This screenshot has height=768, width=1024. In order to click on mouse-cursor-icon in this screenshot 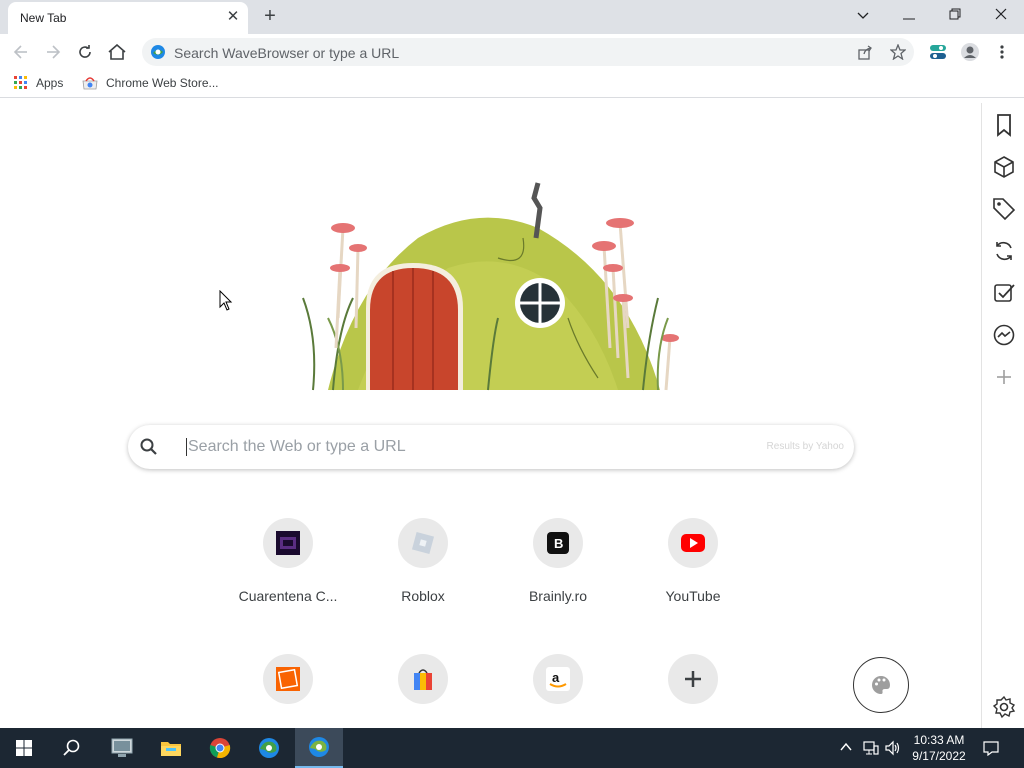, I will do `click(226, 300)`.